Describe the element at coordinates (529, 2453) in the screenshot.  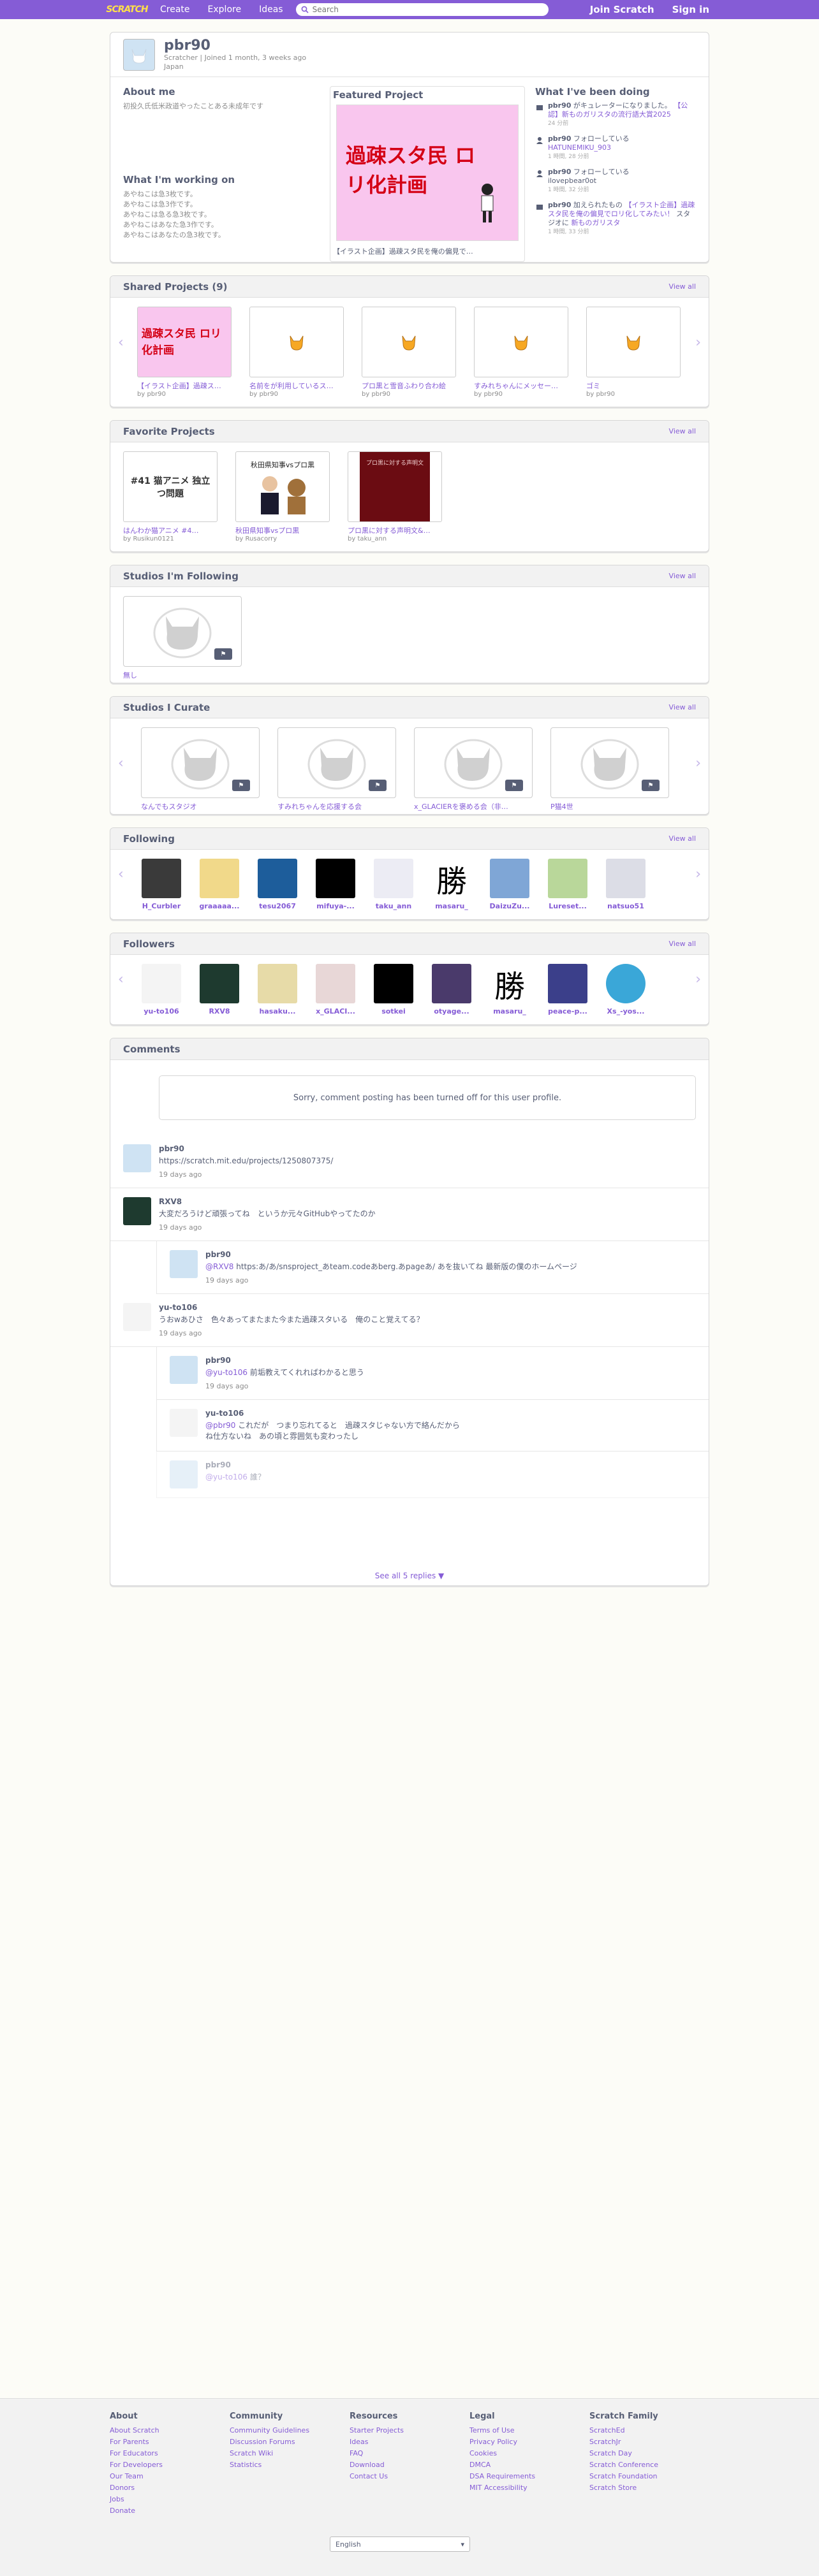
I see `footer-link: Cookies` at that location.